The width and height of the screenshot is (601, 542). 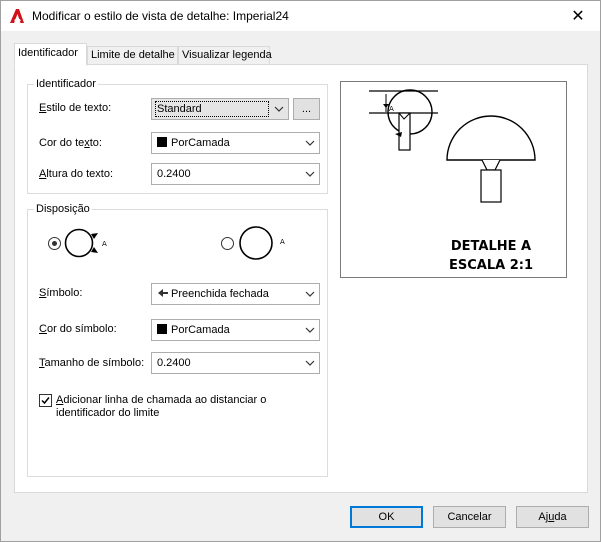 I want to click on cancel-label: Cancelar, so click(x=469, y=517).